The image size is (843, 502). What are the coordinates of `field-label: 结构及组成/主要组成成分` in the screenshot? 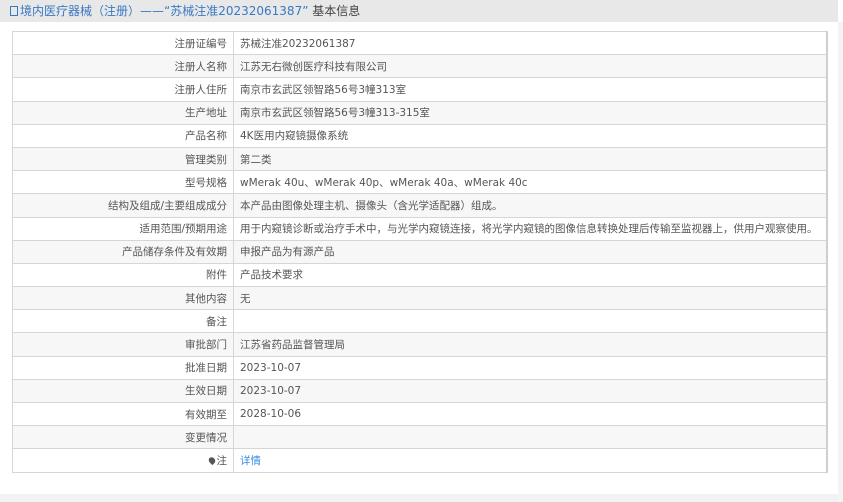 It's located at (123, 205).